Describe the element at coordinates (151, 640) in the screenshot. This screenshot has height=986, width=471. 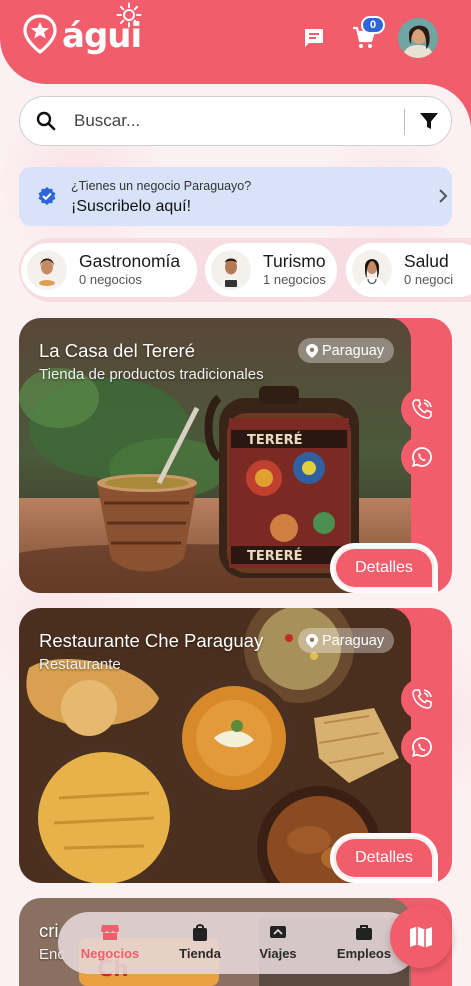
I see `business-title: Restaurante Che Paraguay` at that location.